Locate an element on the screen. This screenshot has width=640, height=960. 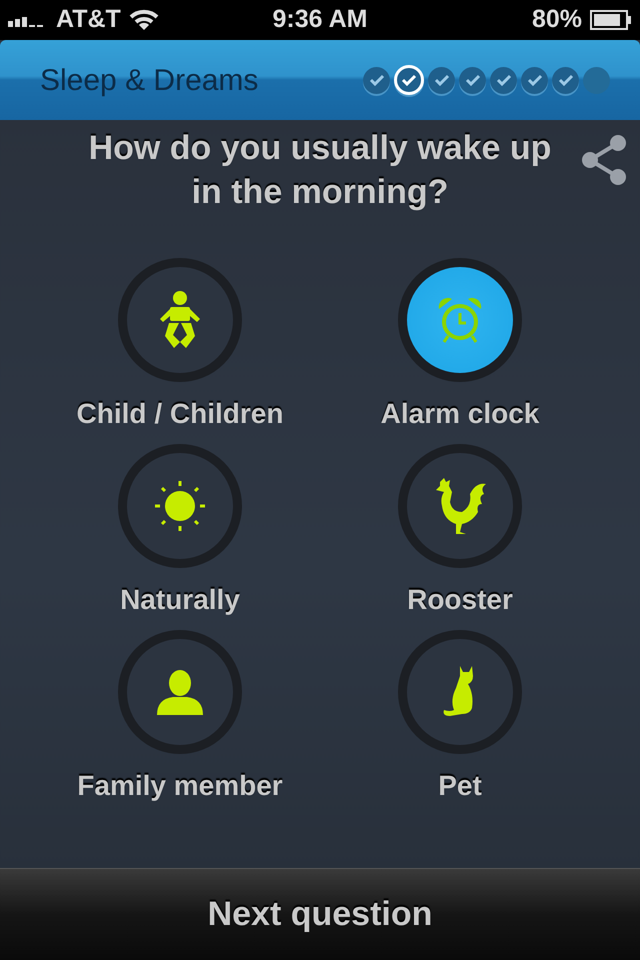
answer-option: Naturally is located at coordinates (180, 531).